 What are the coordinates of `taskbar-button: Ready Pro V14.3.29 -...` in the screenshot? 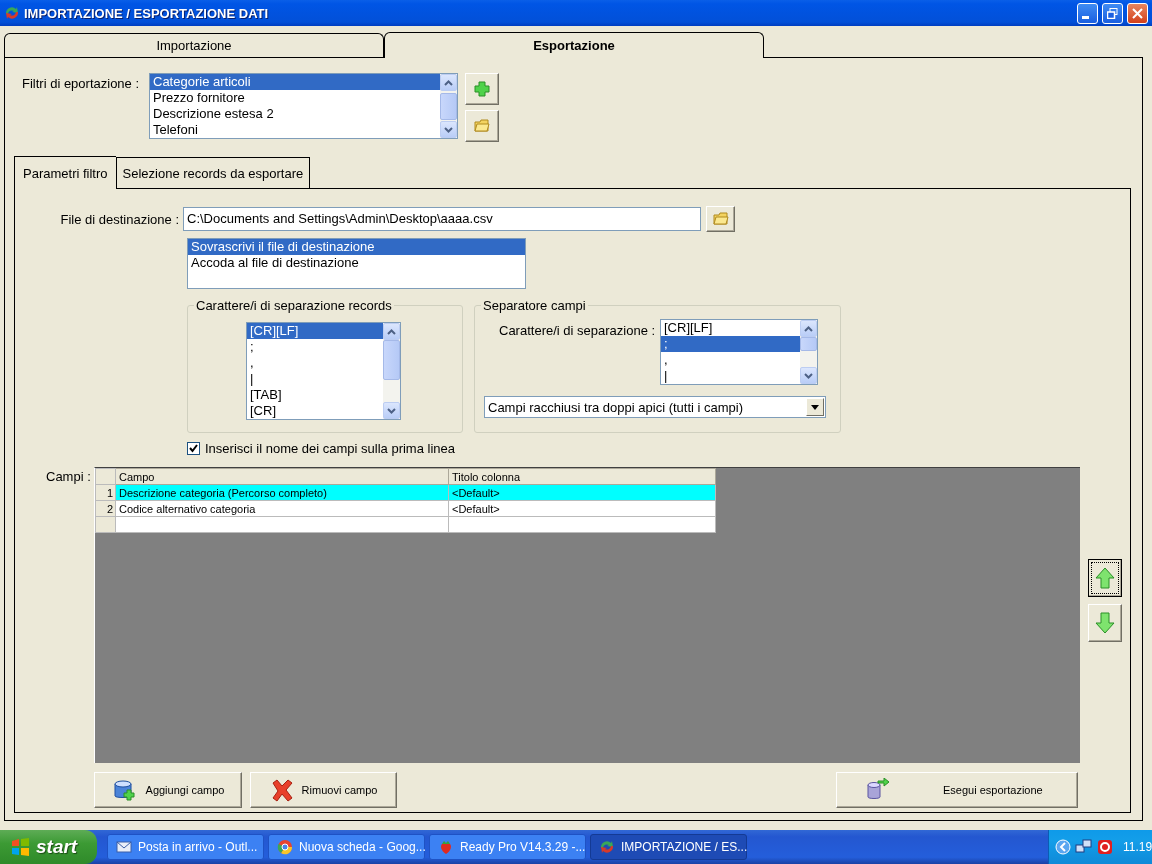 It's located at (507, 847).